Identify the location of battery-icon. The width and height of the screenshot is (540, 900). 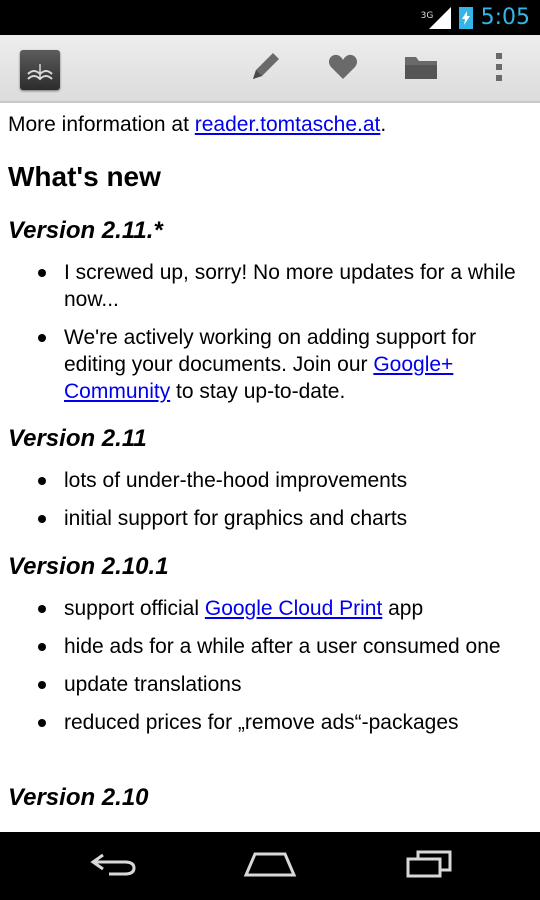
(465, 17).